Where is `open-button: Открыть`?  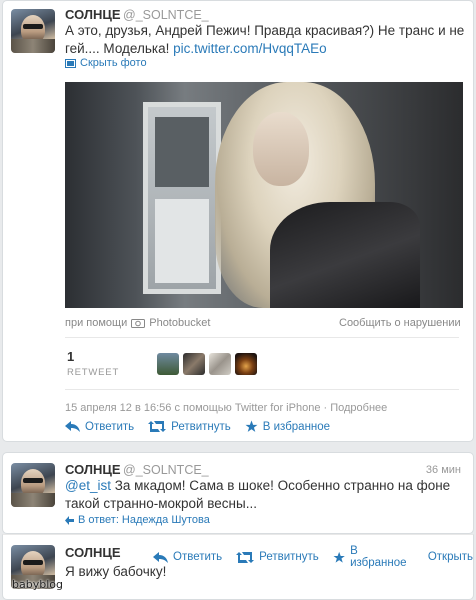
open-button: Открыть is located at coordinates (450, 557).